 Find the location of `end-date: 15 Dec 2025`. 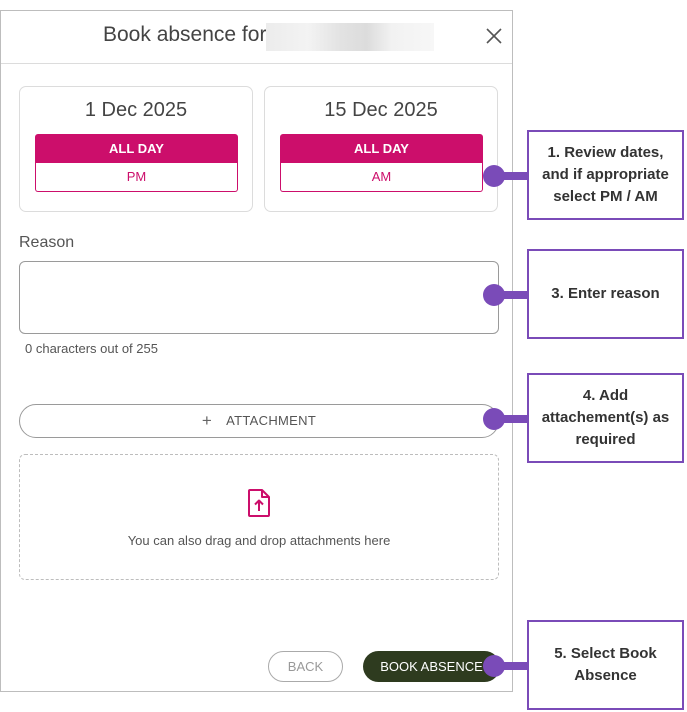

end-date: 15 Dec 2025 is located at coordinates (381, 110).